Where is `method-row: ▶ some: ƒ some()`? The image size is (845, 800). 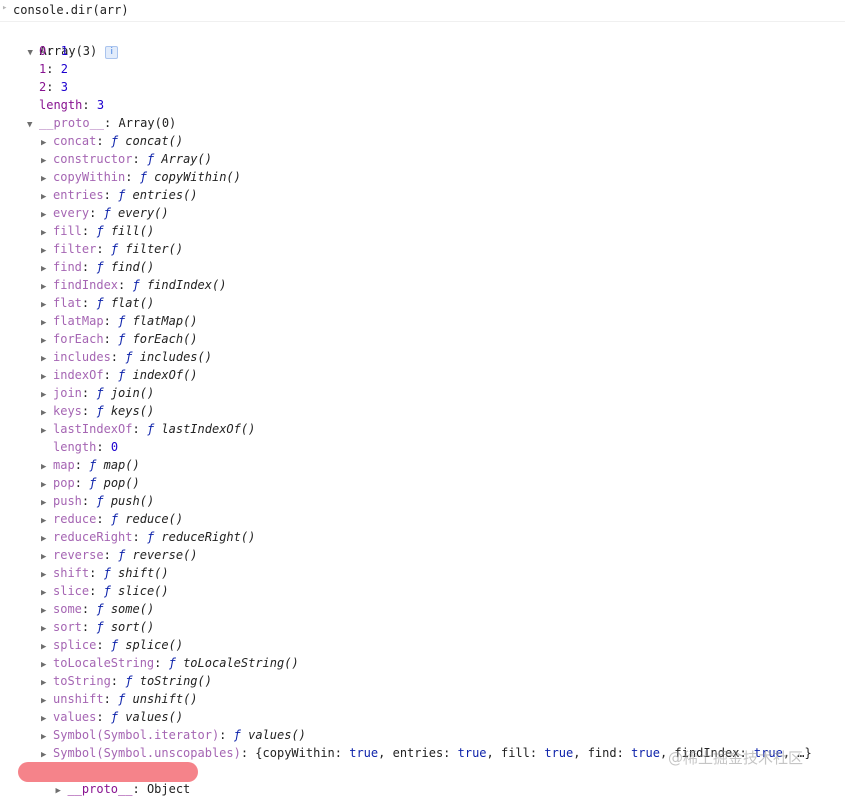
method-row: ▶ some: ƒ some() is located at coordinates (97, 609).